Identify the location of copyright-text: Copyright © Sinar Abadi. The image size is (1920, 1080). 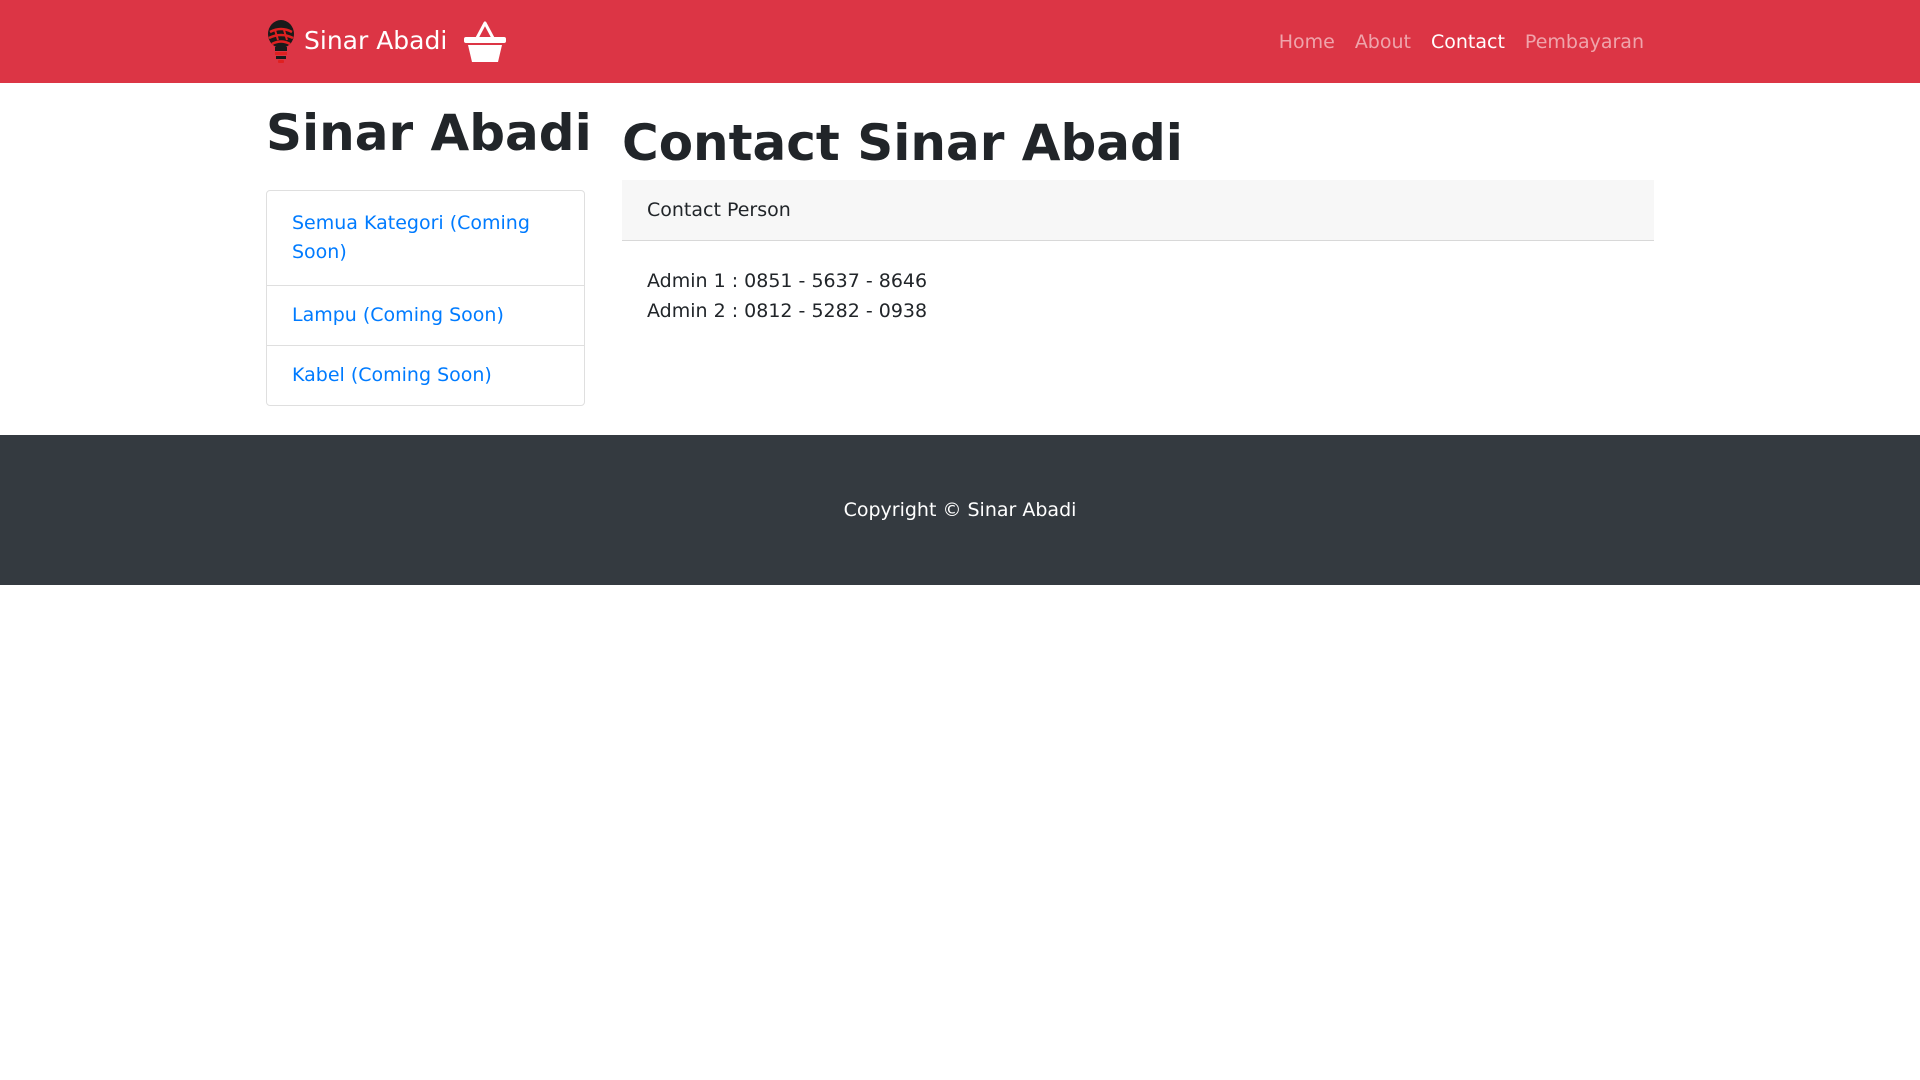
(960, 510).